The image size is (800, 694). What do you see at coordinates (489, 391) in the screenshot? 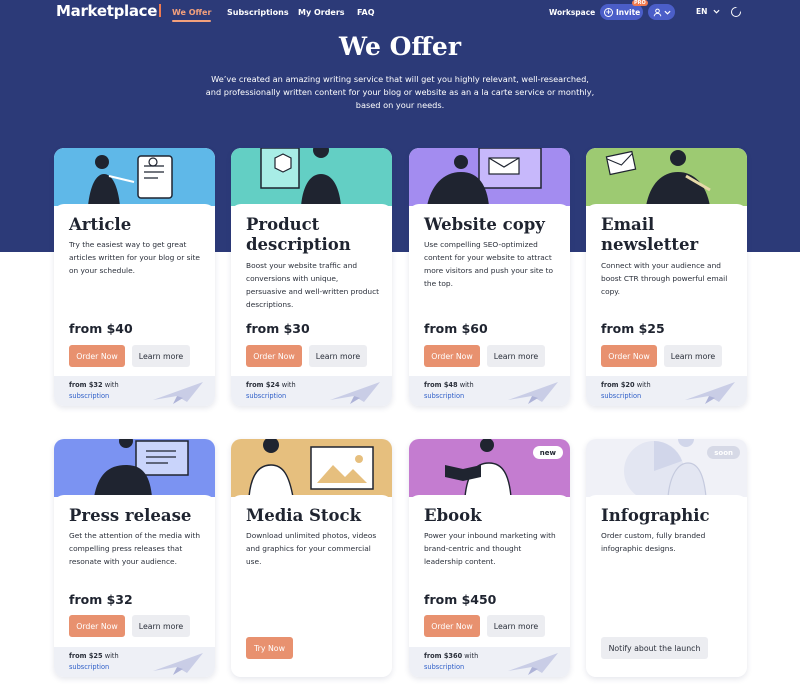
I see `subscription-strip: from $48 with subscription` at bounding box center [489, 391].